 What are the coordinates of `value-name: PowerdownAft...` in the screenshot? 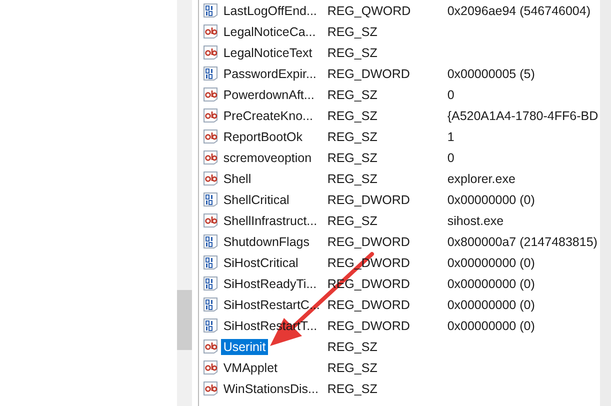 It's located at (268, 94).